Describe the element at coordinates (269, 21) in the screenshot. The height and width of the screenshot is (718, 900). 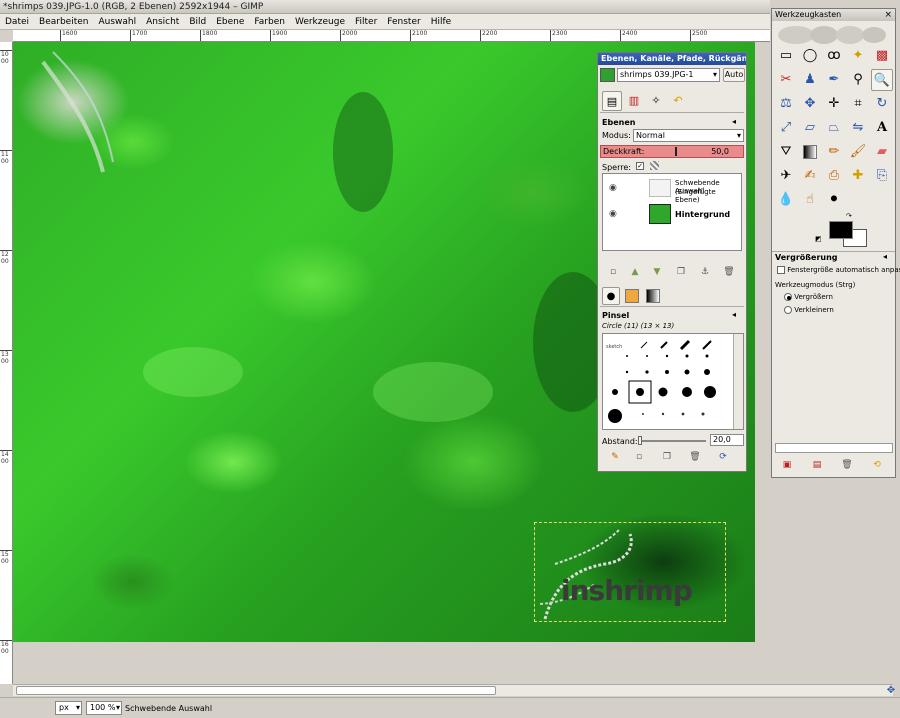
I see `menu-farben: Farben` at that location.